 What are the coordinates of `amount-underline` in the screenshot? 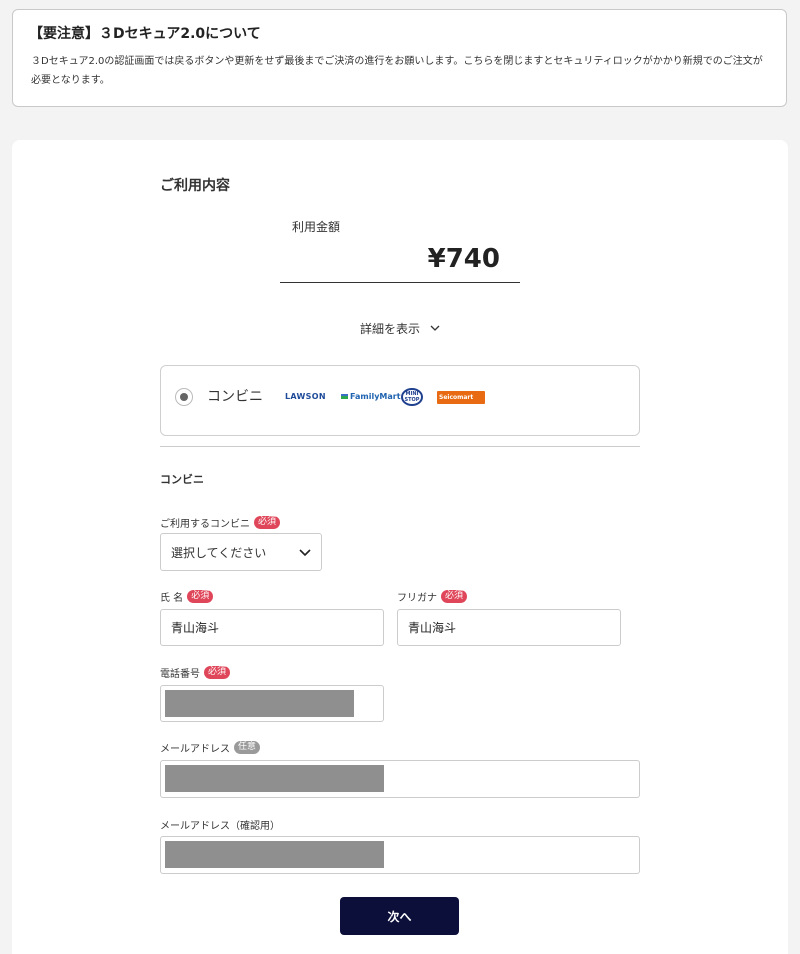 It's located at (400, 282).